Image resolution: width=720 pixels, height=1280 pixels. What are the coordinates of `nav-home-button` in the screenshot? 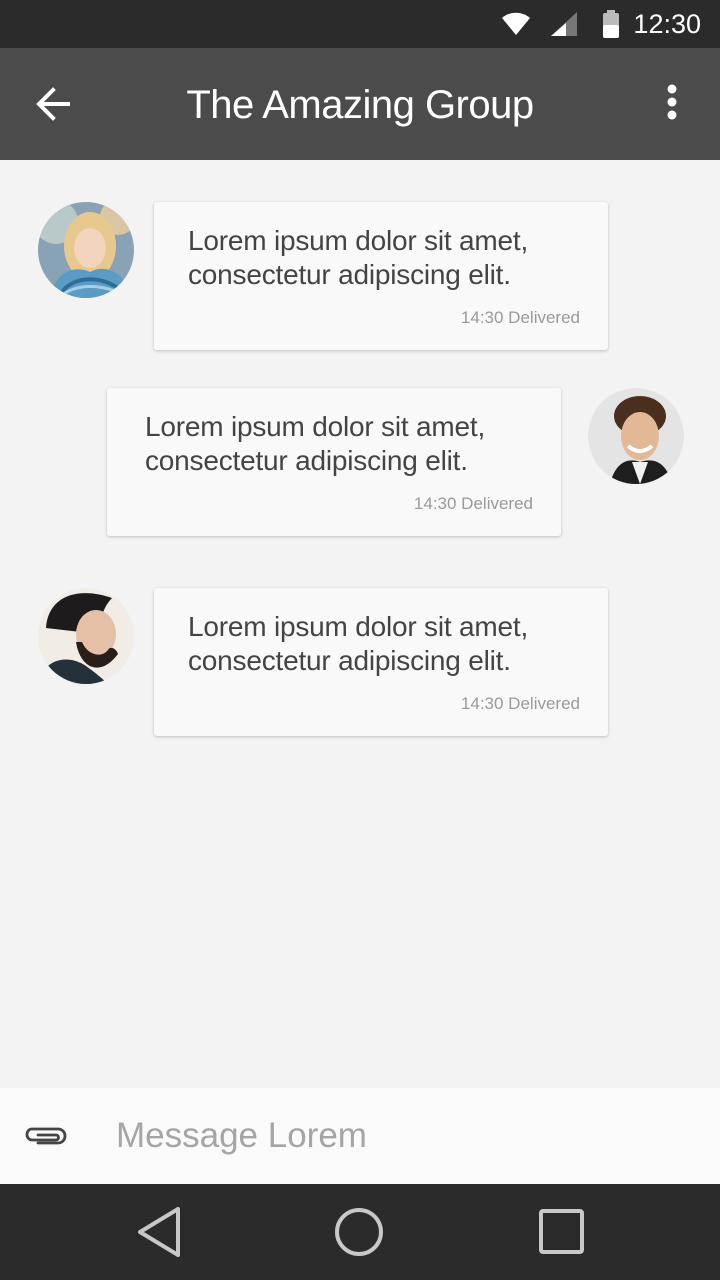 It's located at (359, 1232).